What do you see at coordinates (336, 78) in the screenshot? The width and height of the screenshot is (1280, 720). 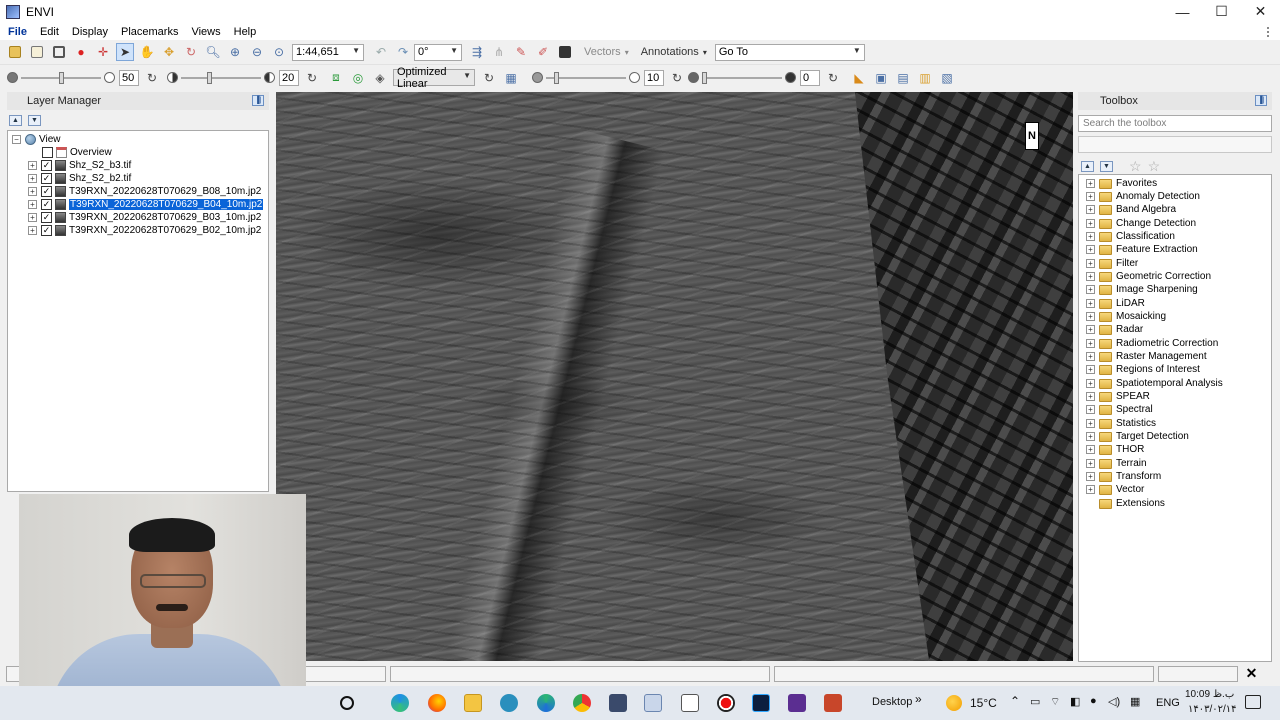 I see `zoom-box-icon: ⧈` at bounding box center [336, 78].